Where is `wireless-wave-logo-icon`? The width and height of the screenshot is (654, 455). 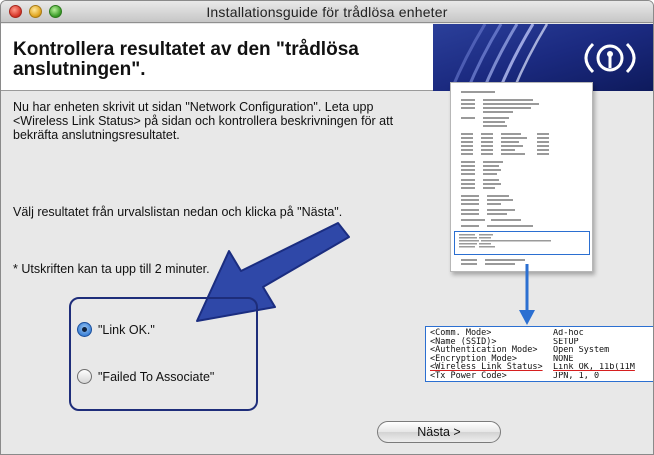 wireless-wave-logo-icon is located at coordinates (543, 57).